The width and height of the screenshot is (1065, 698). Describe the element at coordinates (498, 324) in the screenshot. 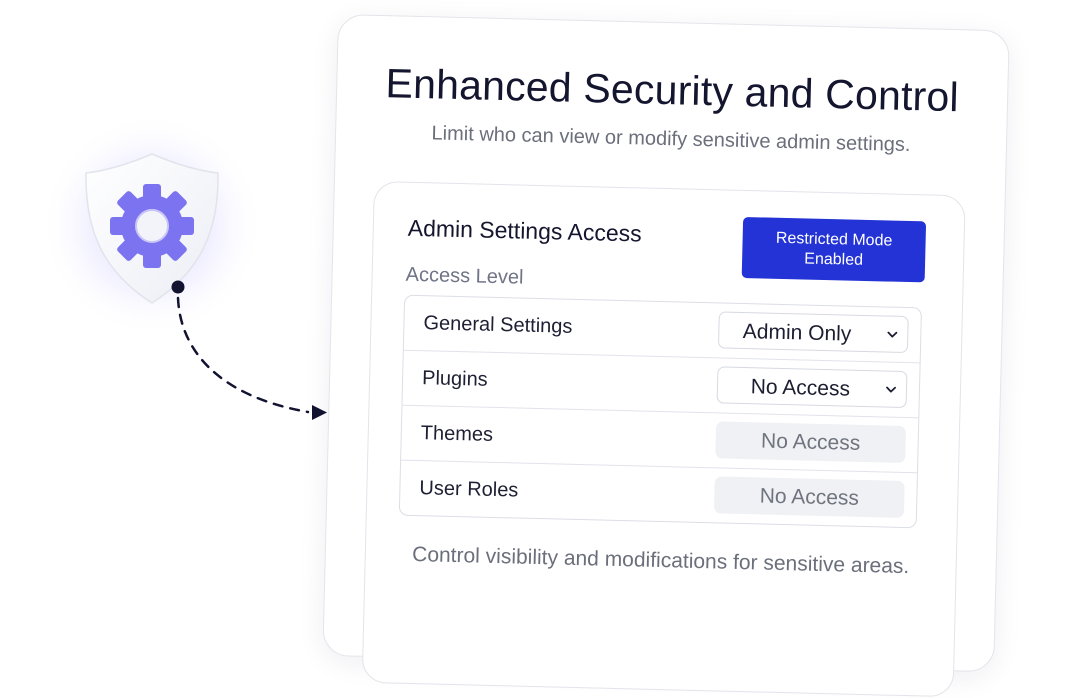

I see `row-label: General Settings` at that location.